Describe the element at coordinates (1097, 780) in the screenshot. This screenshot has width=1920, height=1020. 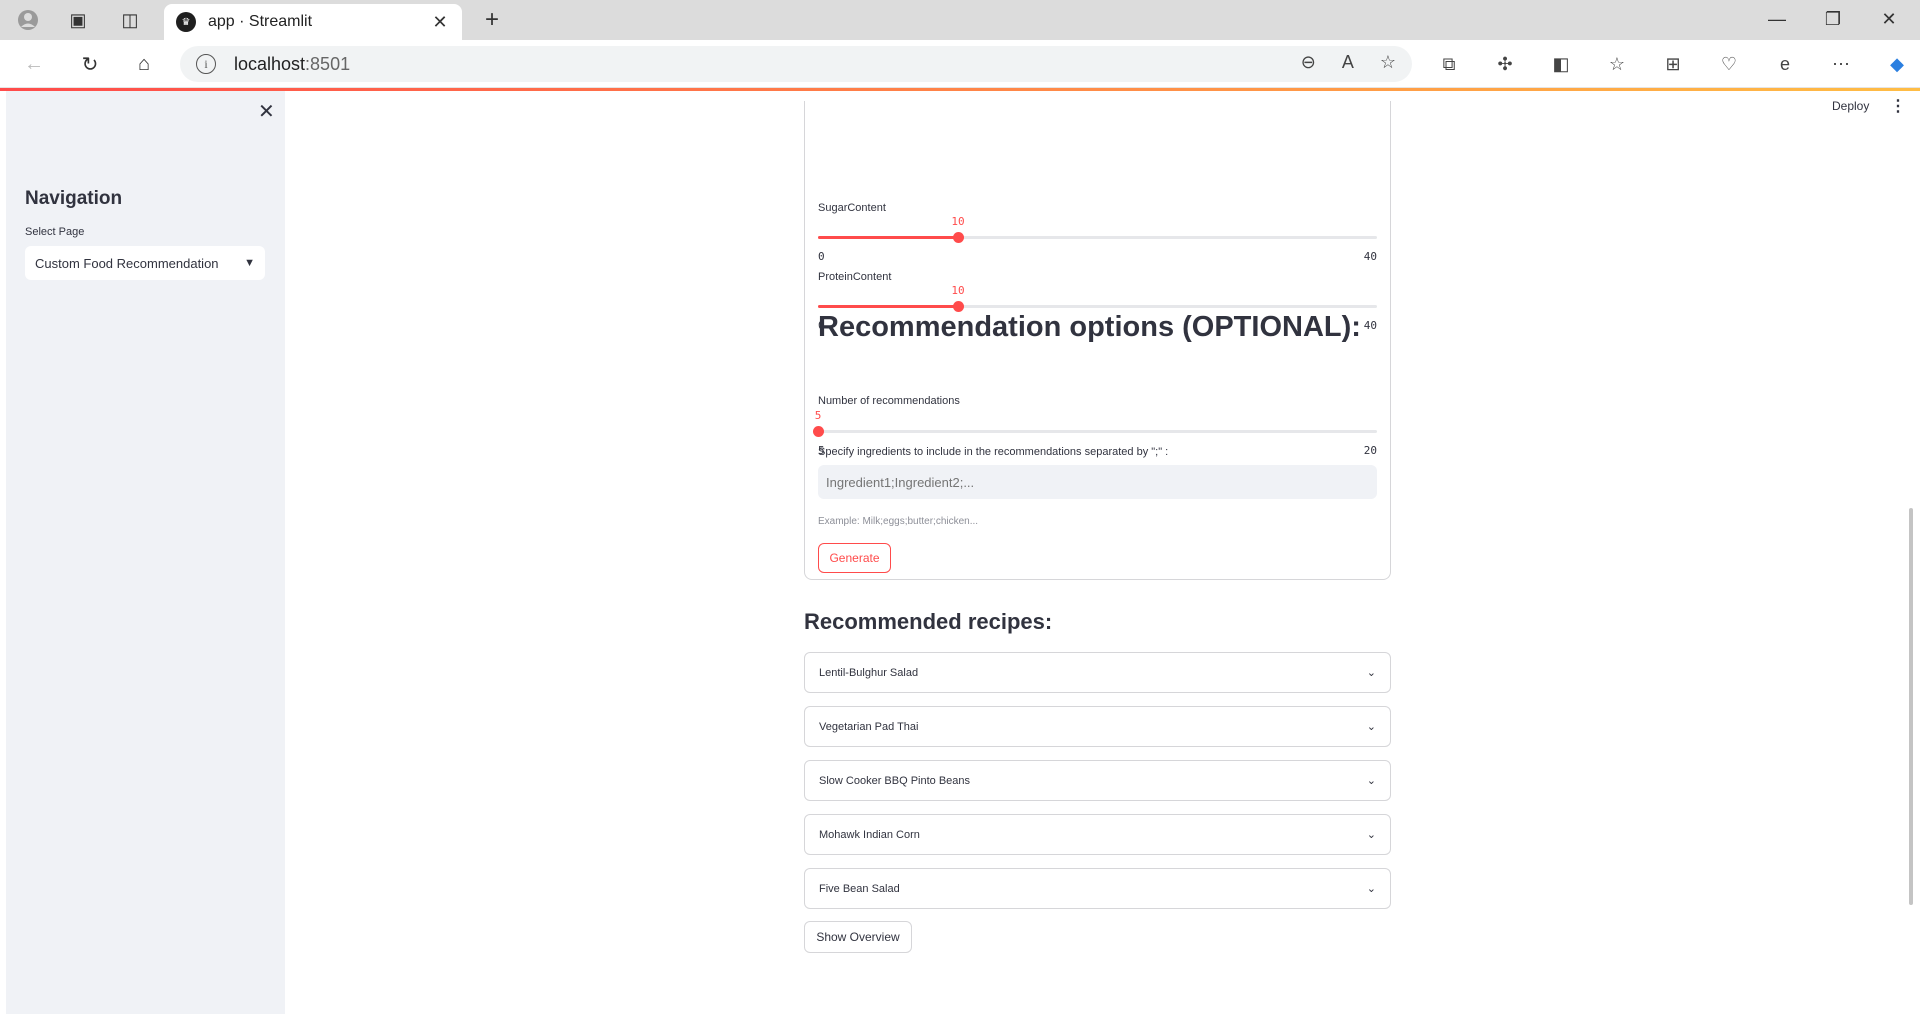
I see `recipe-expander: Slow Cooker BBQ Pinto Beans ⌄` at that location.